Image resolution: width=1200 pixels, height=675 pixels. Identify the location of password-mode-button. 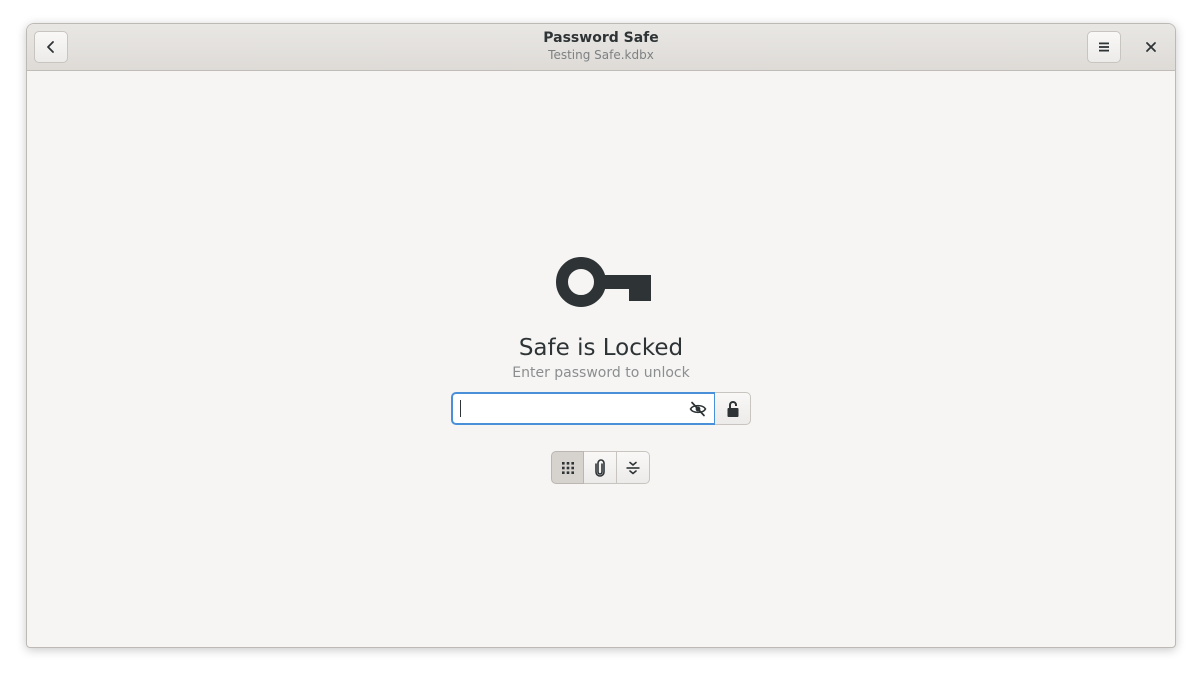
(567, 467).